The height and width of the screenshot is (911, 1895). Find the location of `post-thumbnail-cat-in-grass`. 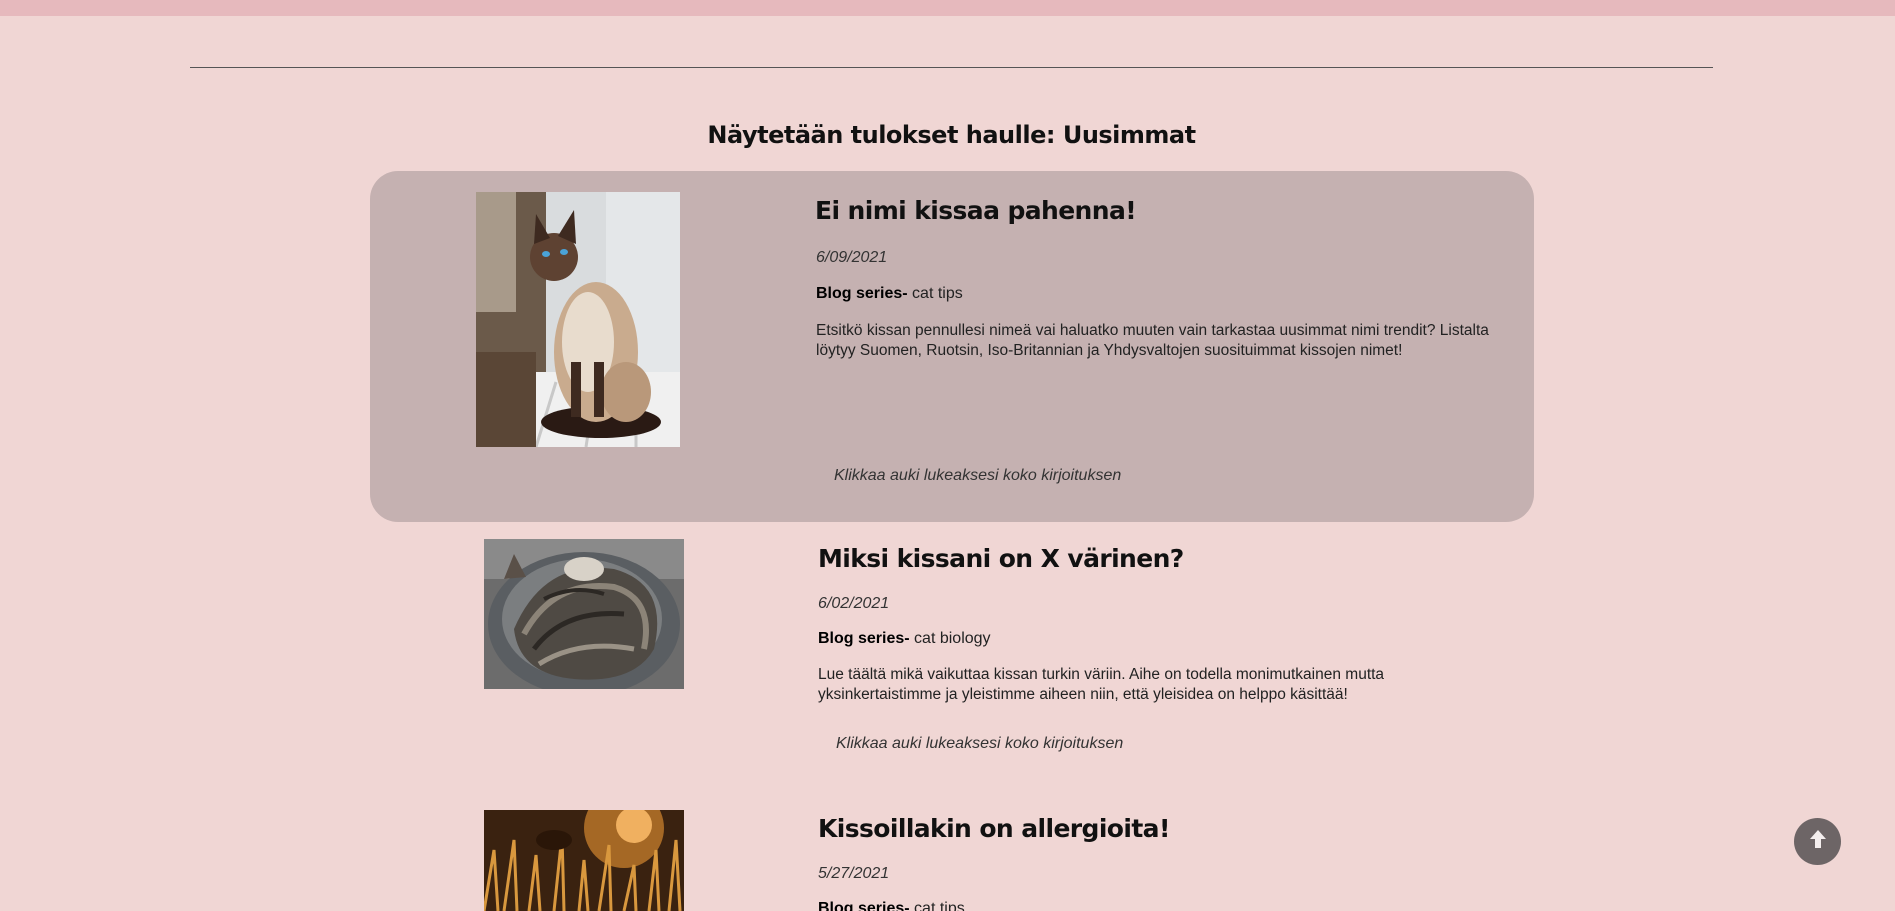

post-thumbnail-cat-in-grass is located at coordinates (584, 860).